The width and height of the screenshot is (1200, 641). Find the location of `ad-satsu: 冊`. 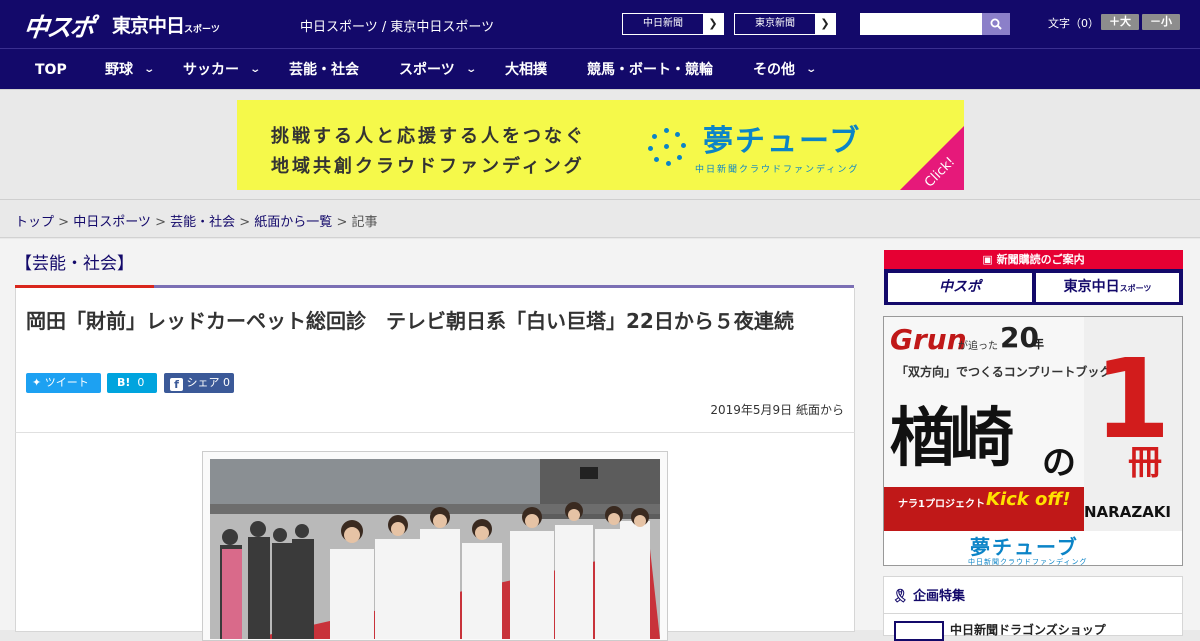

ad-satsu: 冊 is located at coordinates (1145, 463).